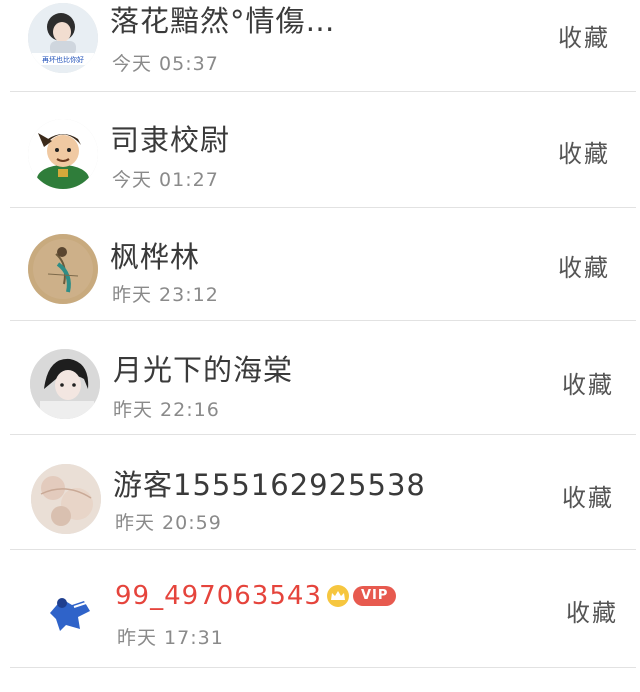  Describe the element at coordinates (170, 638) in the screenshot. I see `timestamp: 昨天 17:31` at that location.